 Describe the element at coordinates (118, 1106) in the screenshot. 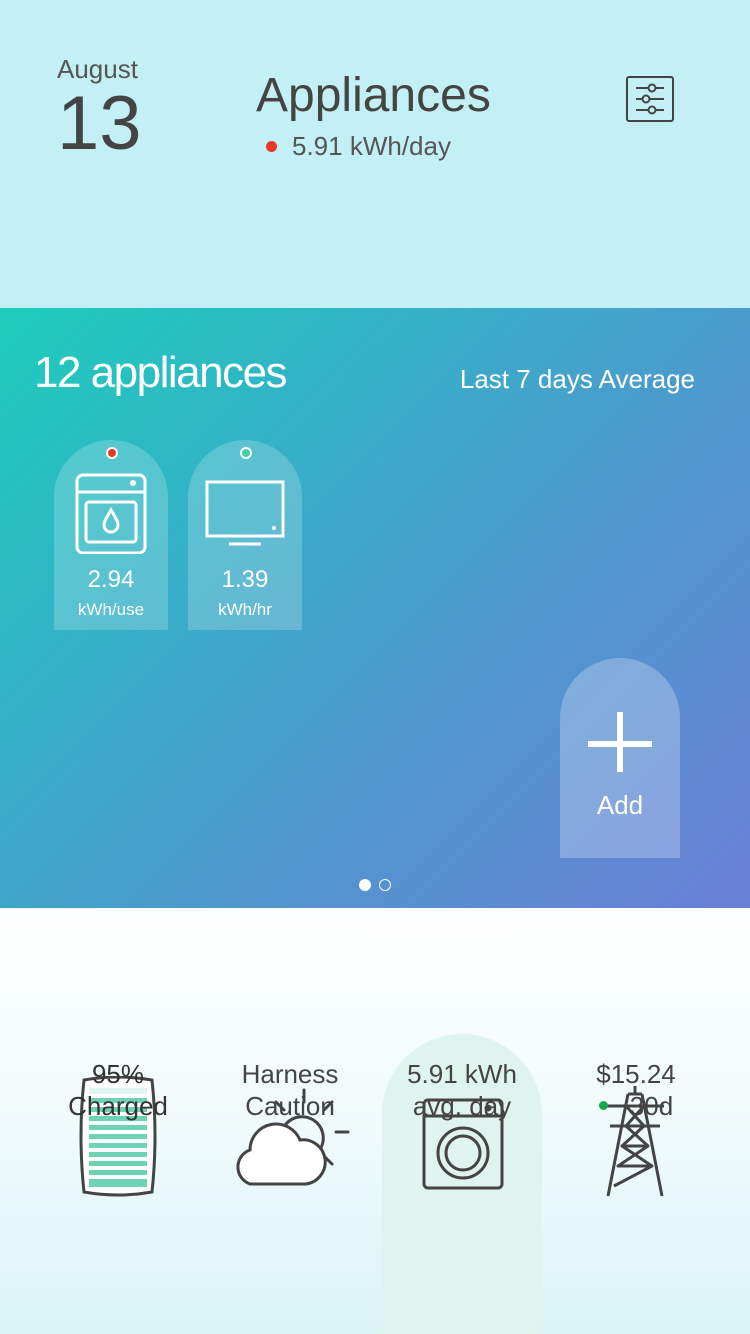

I see `stat-line2: Charged` at that location.